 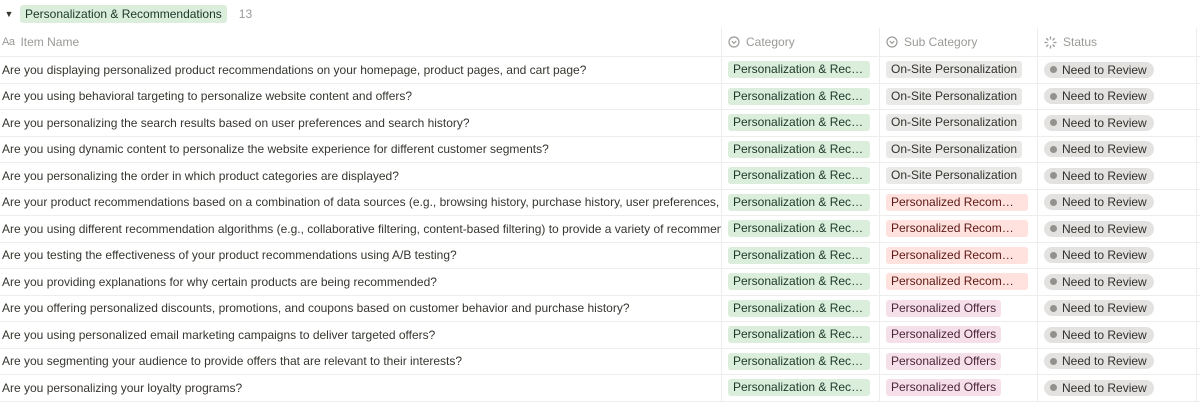 What do you see at coordinates (9, 14) in the screenshot?
I see `collapse-toggle-icon: ▼` at bounding box center [9, 14].